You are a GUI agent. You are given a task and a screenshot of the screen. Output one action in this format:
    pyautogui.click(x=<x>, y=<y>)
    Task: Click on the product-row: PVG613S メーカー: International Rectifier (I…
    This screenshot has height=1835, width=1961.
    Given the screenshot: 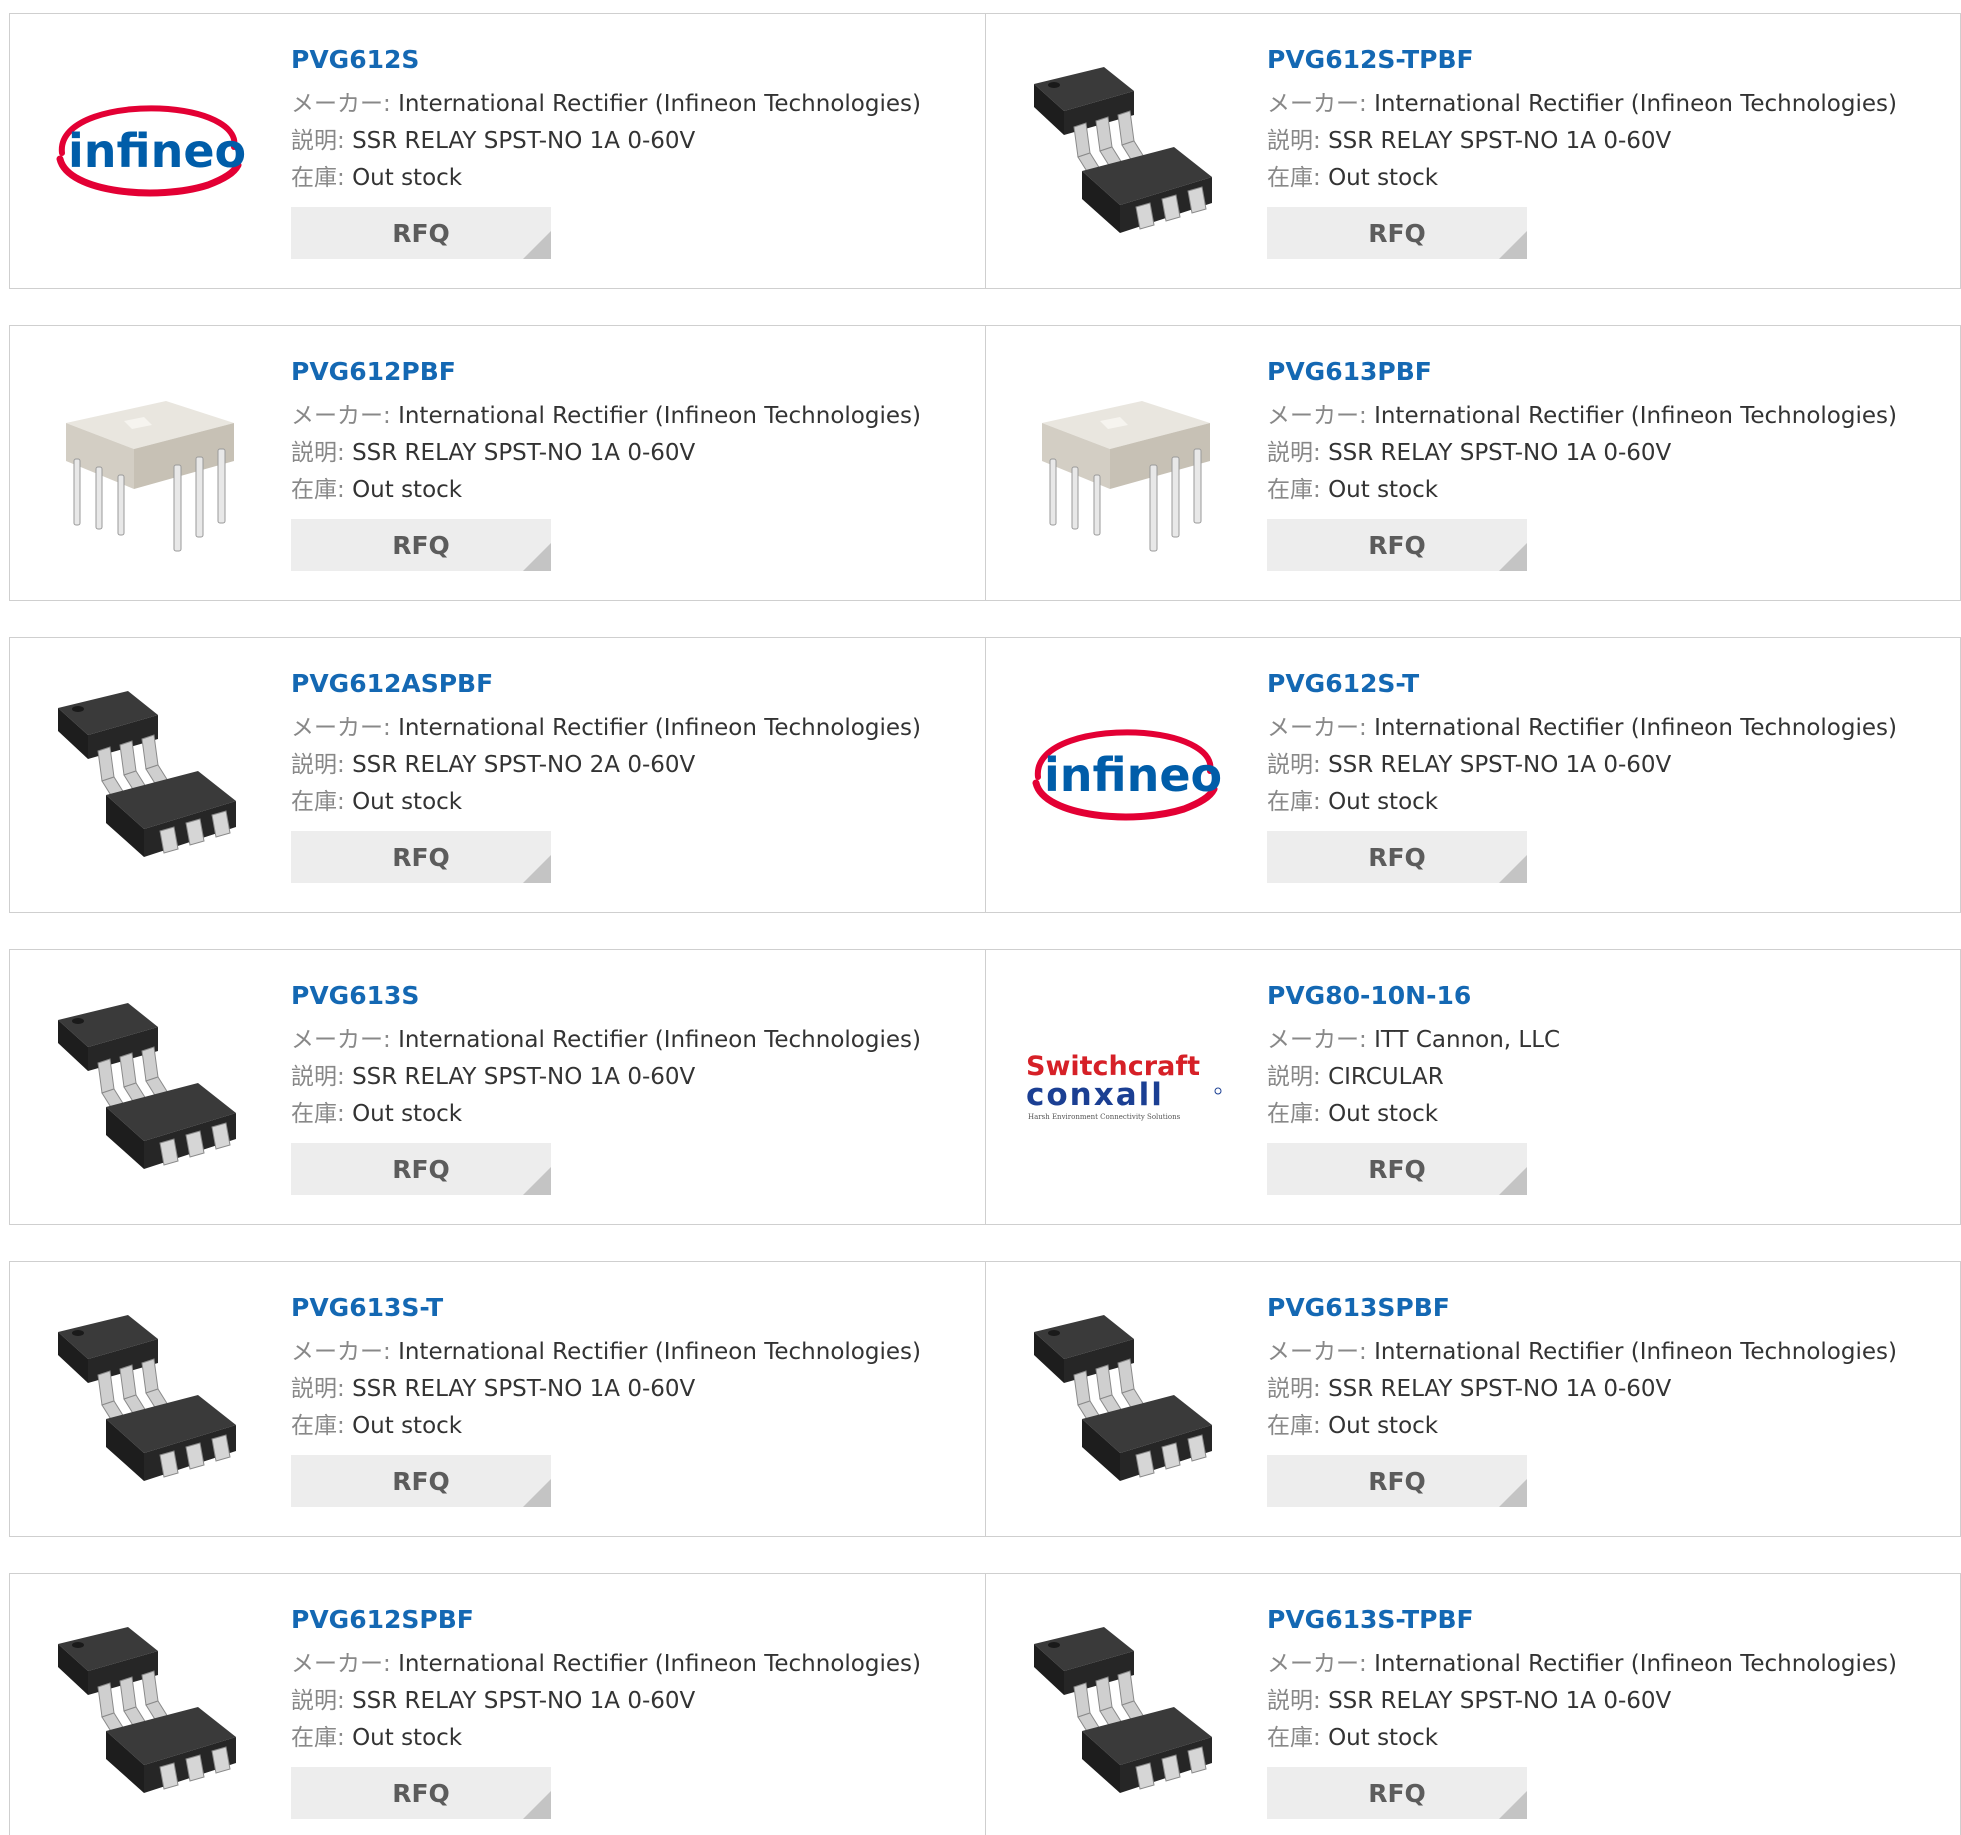 What is the action you would take?
    pyautogui.click(x=985, y=1087)
    